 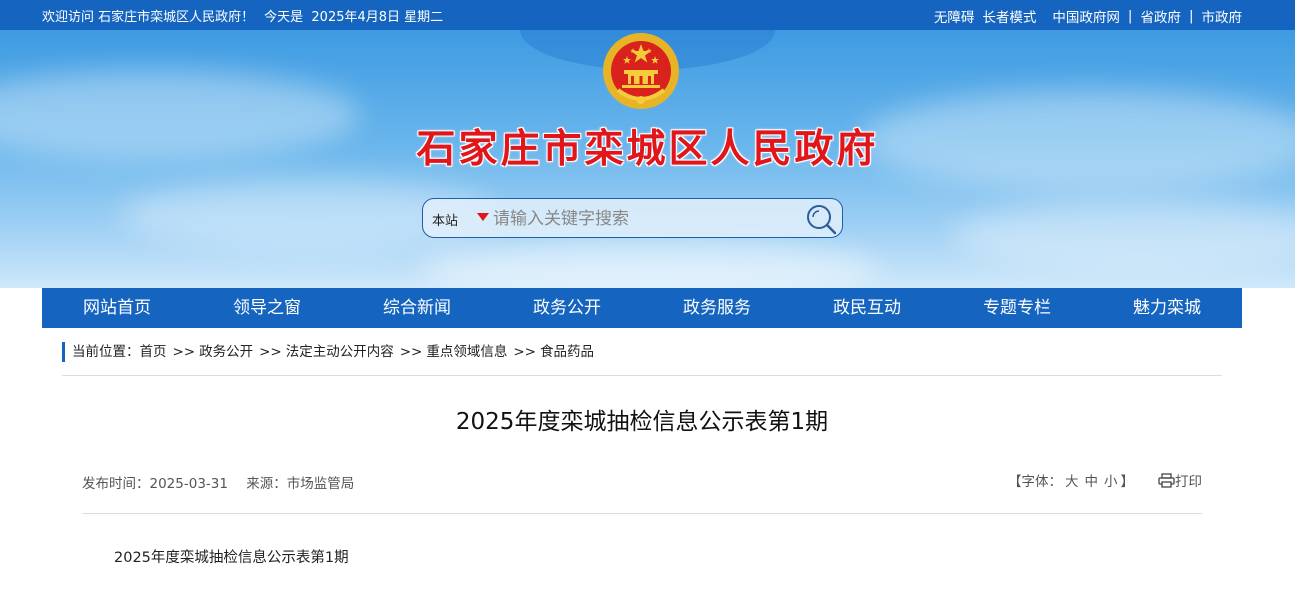 What do you see at coordinates (153, 352) in the screenshot?
I see `breadcrumb-item-home: 首页` at bounding box center [153, 352].